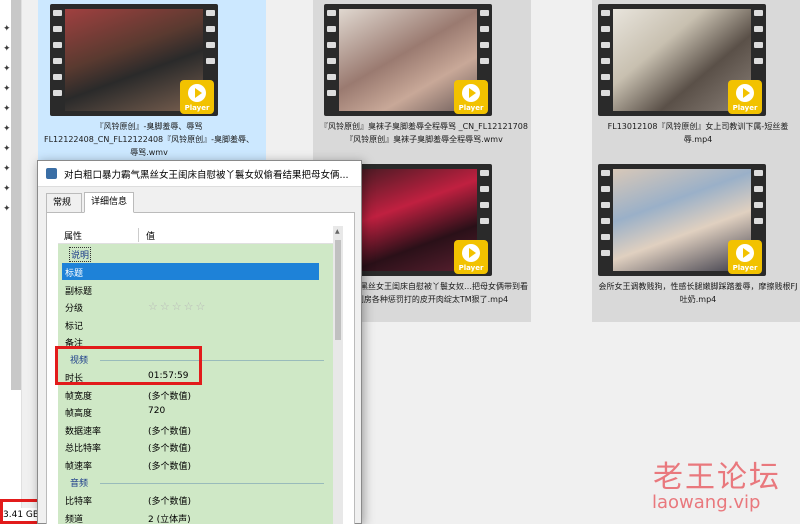 This screenshot has height=524, width=800. Describe the element at coordinates (698, 133) in the screenshot. I see `tile-caption: FL13012108『风铃原创』女上司教训下属-短丝羞辱.mp4` at that location.